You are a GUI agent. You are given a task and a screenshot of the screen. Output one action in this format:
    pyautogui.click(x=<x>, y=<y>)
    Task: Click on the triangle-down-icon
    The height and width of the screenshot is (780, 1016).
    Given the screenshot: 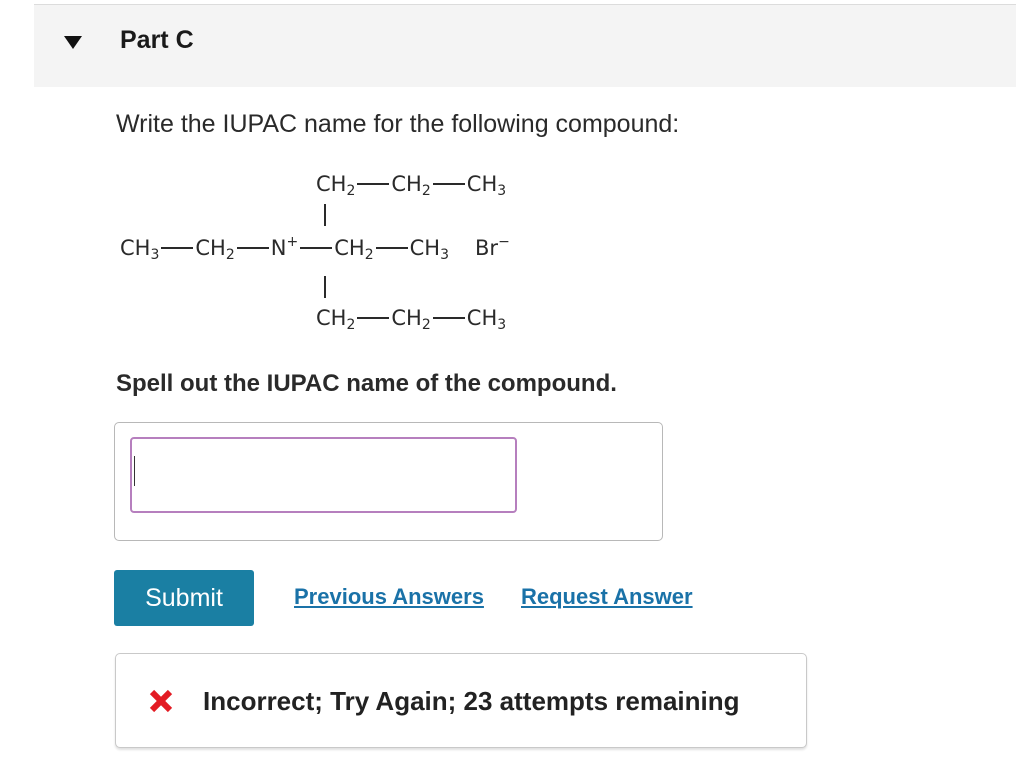 What is the action you would take?
    pyautogui.click(x=73, y=42)
    